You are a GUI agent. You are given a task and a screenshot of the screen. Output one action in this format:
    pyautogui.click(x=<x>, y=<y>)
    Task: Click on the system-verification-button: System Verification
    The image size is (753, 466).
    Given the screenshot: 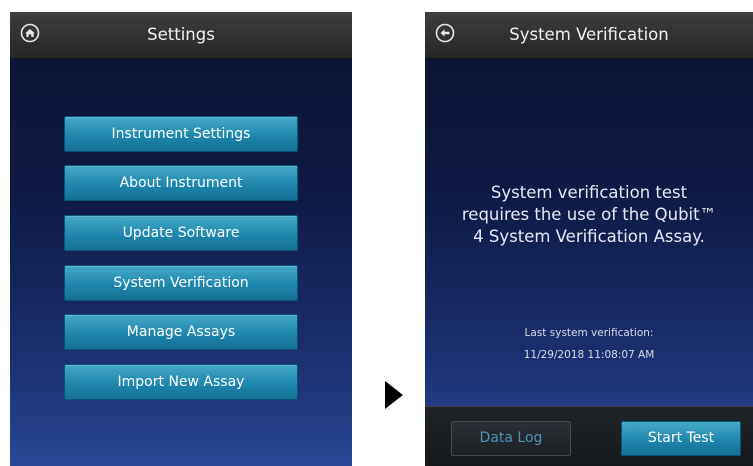 What is the action you would take?
    pyautogui.click(x=181, y=283)
    